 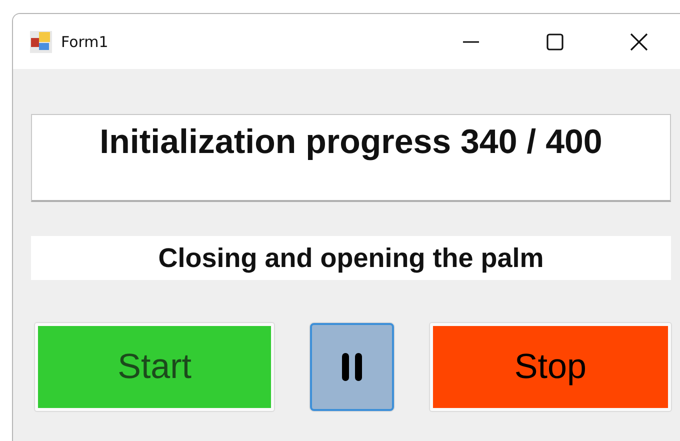 I want to click on action-button: Stop, so click(x=550, y=367).